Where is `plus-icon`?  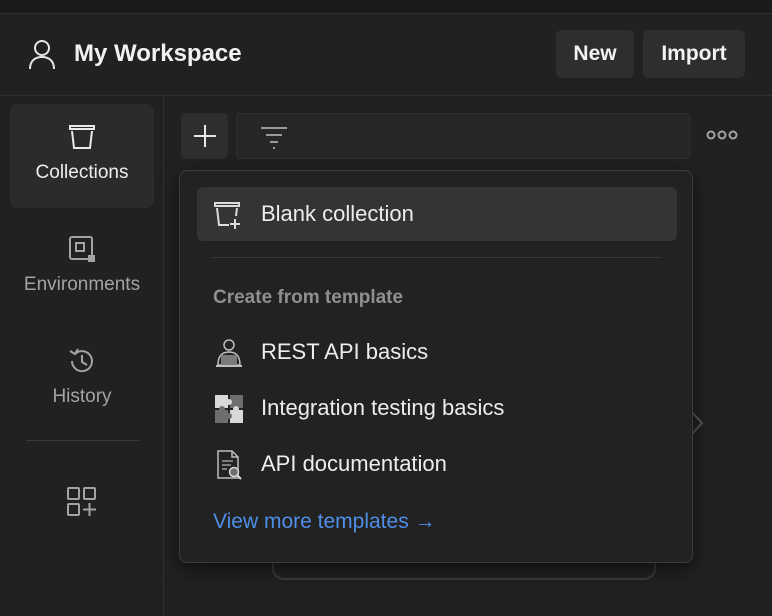 plus-icon is located at coordinates (204, 136).